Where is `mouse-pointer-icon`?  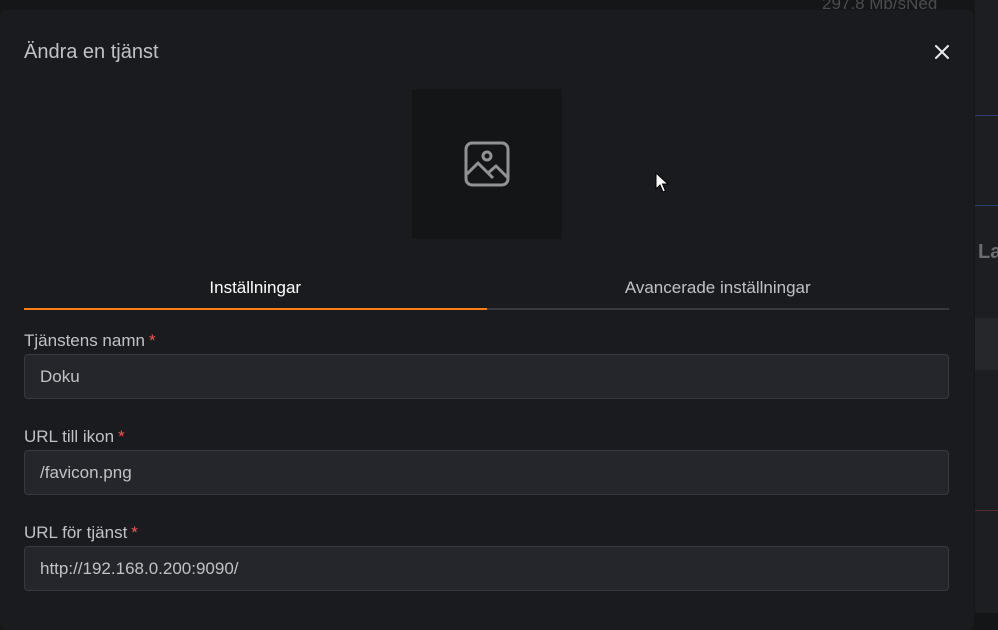 mouse-pointer-icon is located at coordinates (662, 182).